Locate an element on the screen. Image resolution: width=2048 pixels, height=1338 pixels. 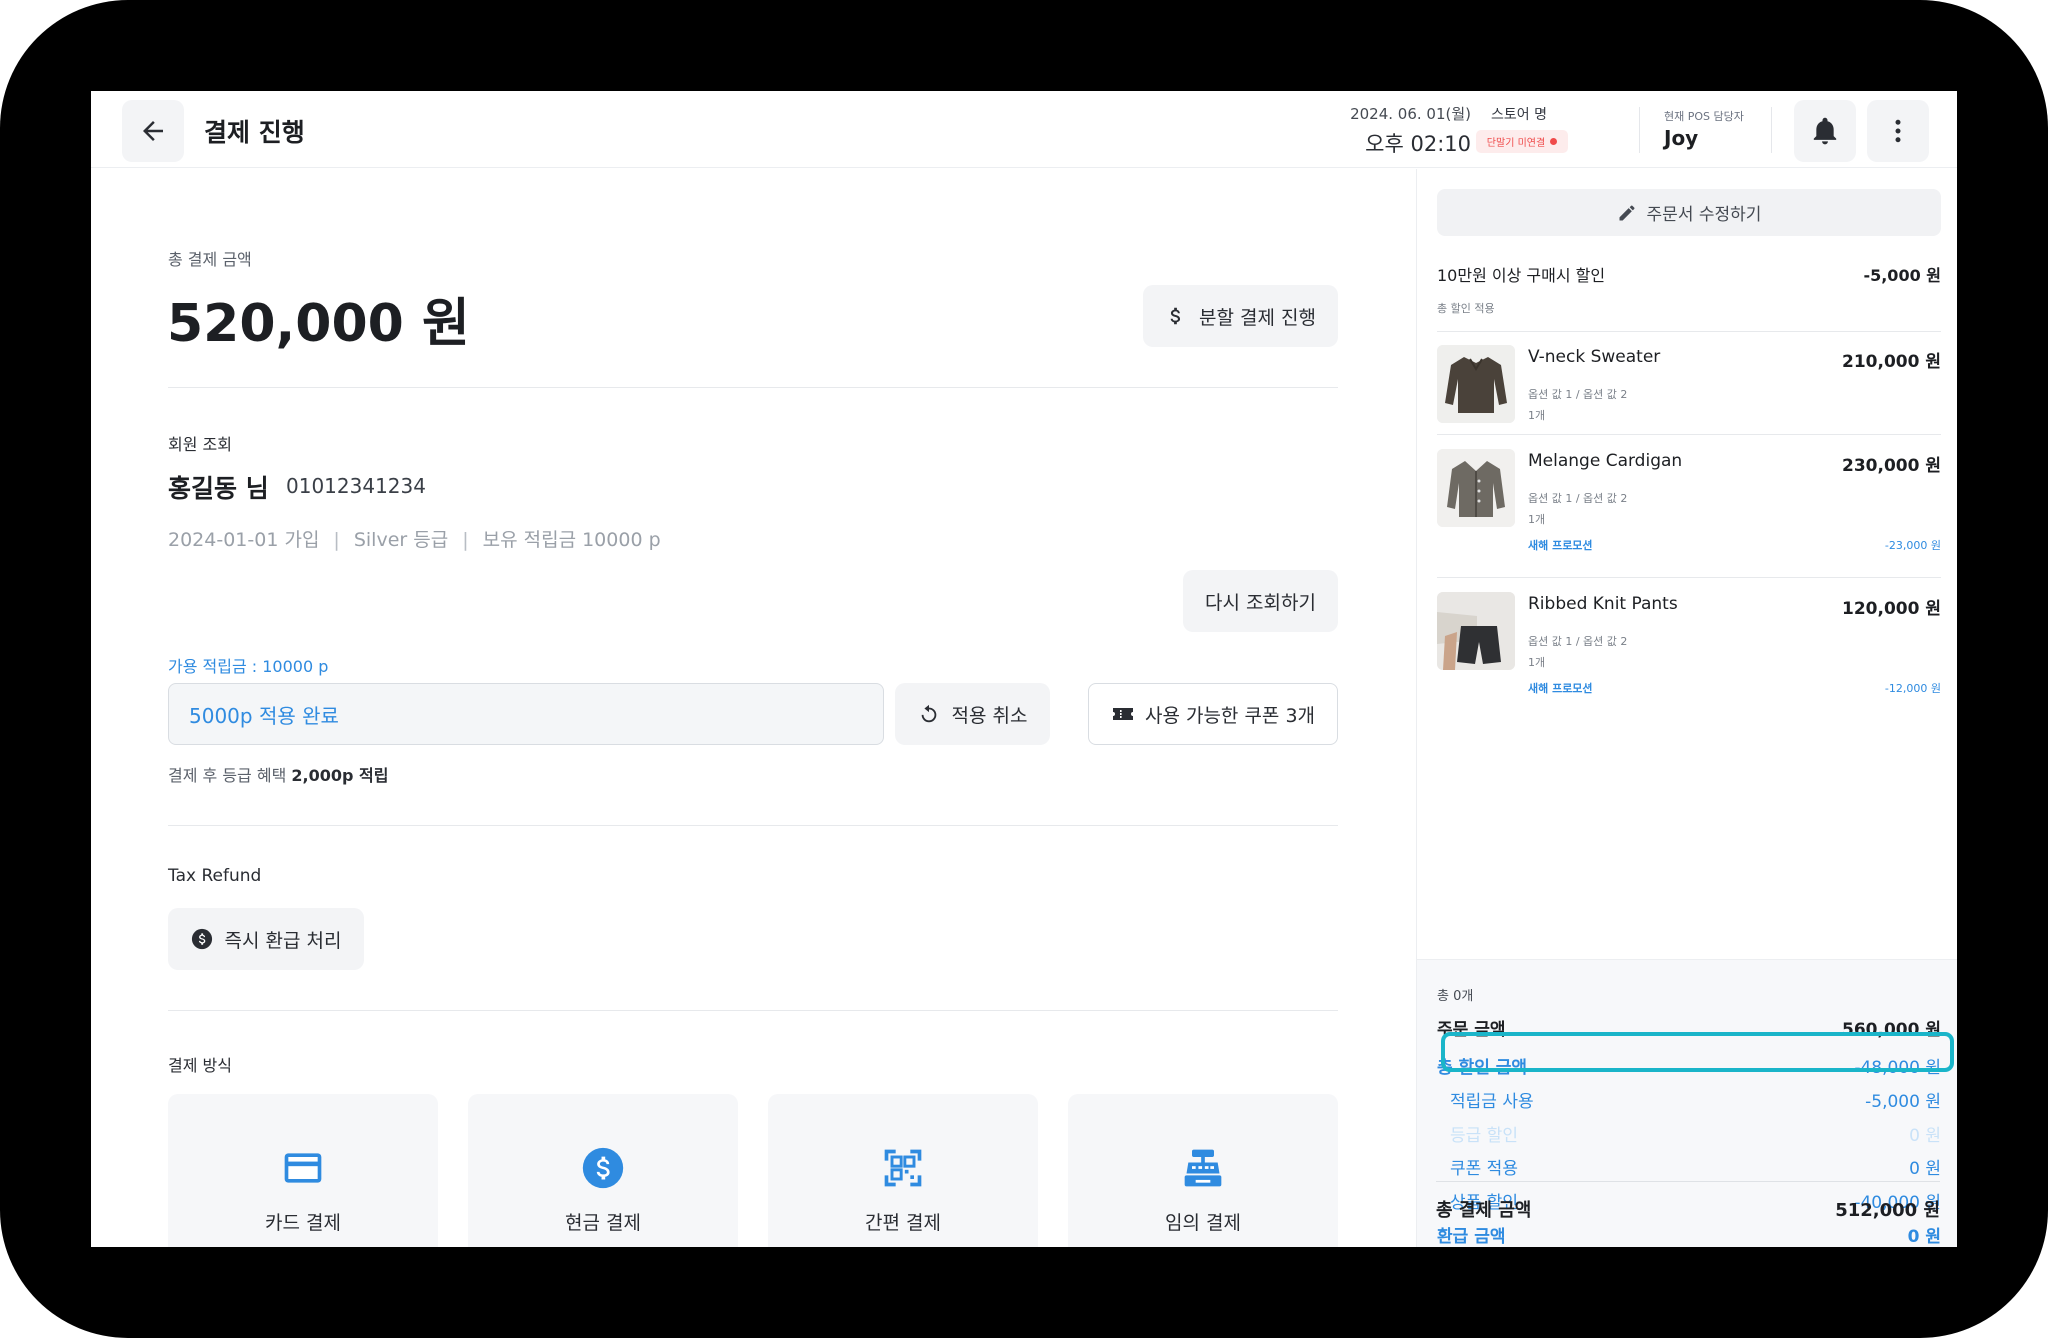
requery-member-button: 다시 조회하기 is located at coordinates (1260, 601).